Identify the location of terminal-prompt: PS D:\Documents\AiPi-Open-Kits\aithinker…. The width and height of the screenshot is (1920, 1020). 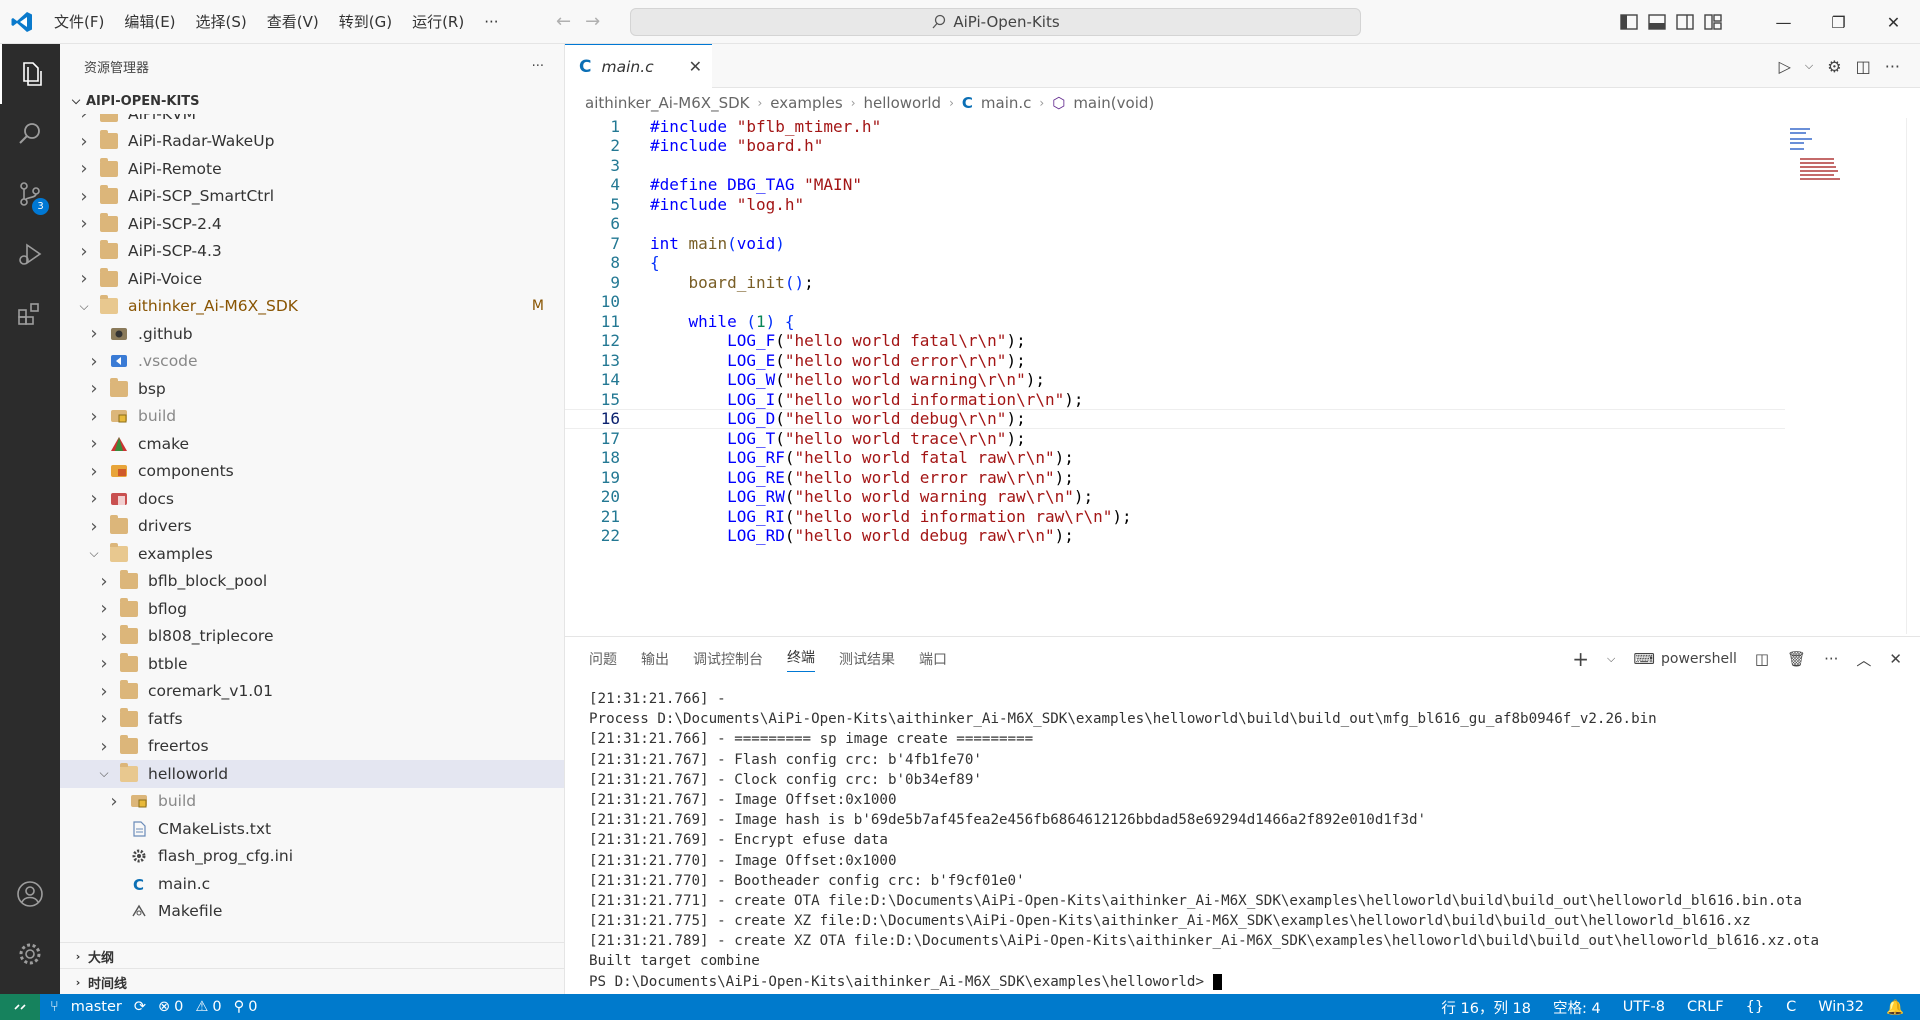
(1244, 983).